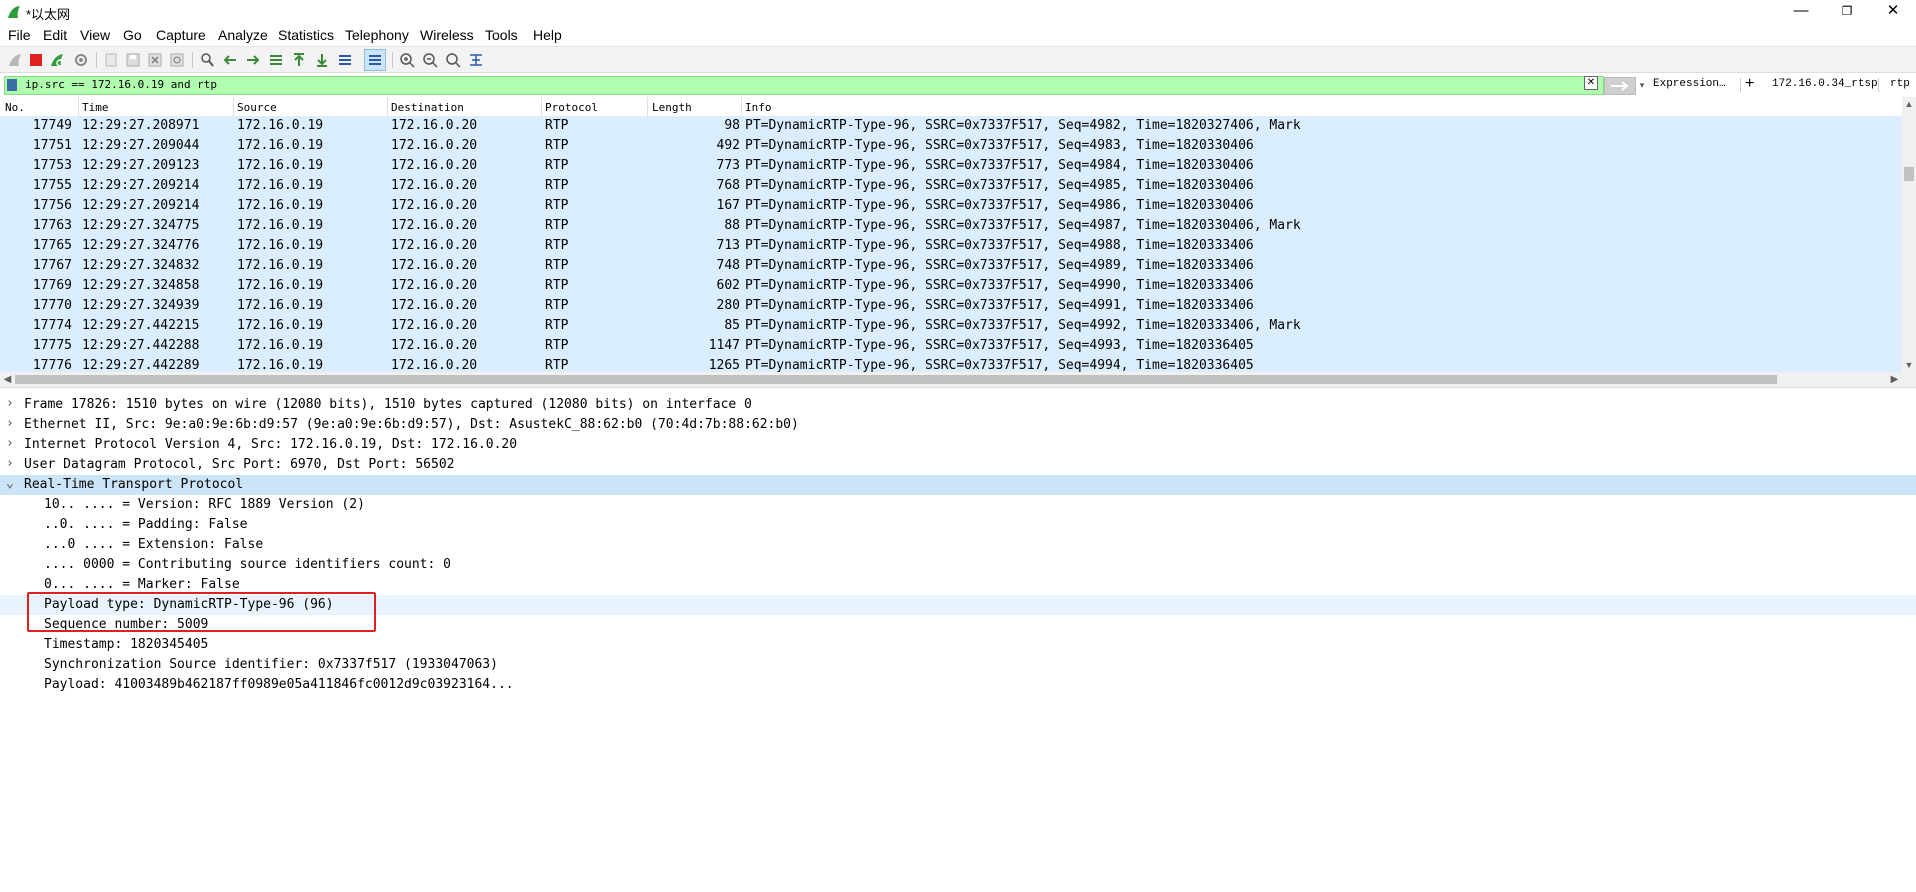 This screenshot has width=1916, height=892. I want to click on cell-time: 12:29:27.324776, so click(141, 245).